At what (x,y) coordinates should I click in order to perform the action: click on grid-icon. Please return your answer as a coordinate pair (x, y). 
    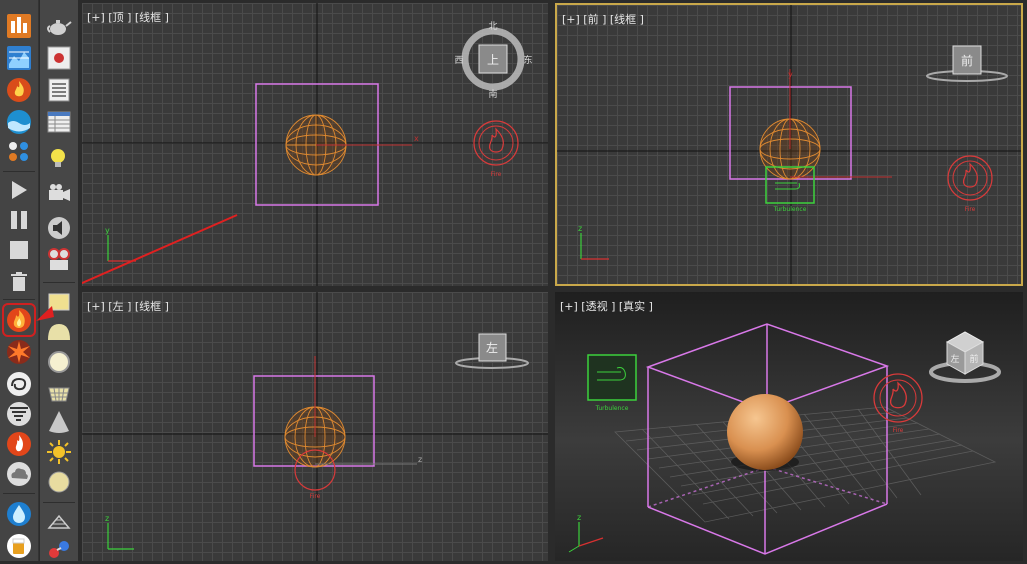
    Looking at the image, I should click on (59, 522).